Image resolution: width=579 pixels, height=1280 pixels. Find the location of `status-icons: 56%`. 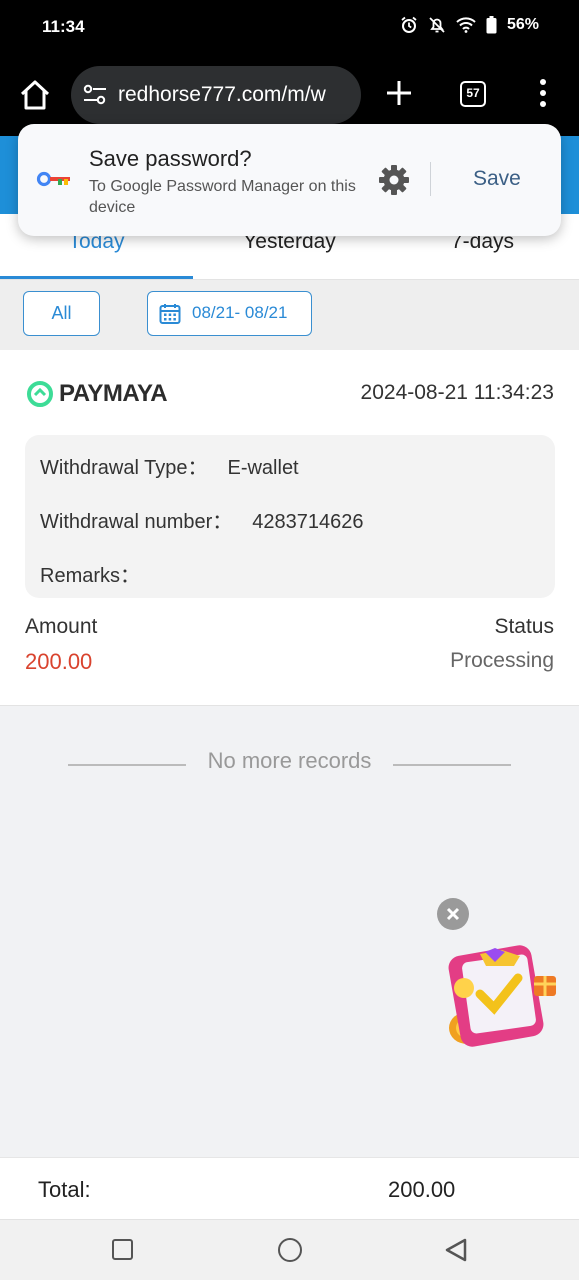

status-icons: 56% is located at coordinates (469, 25).